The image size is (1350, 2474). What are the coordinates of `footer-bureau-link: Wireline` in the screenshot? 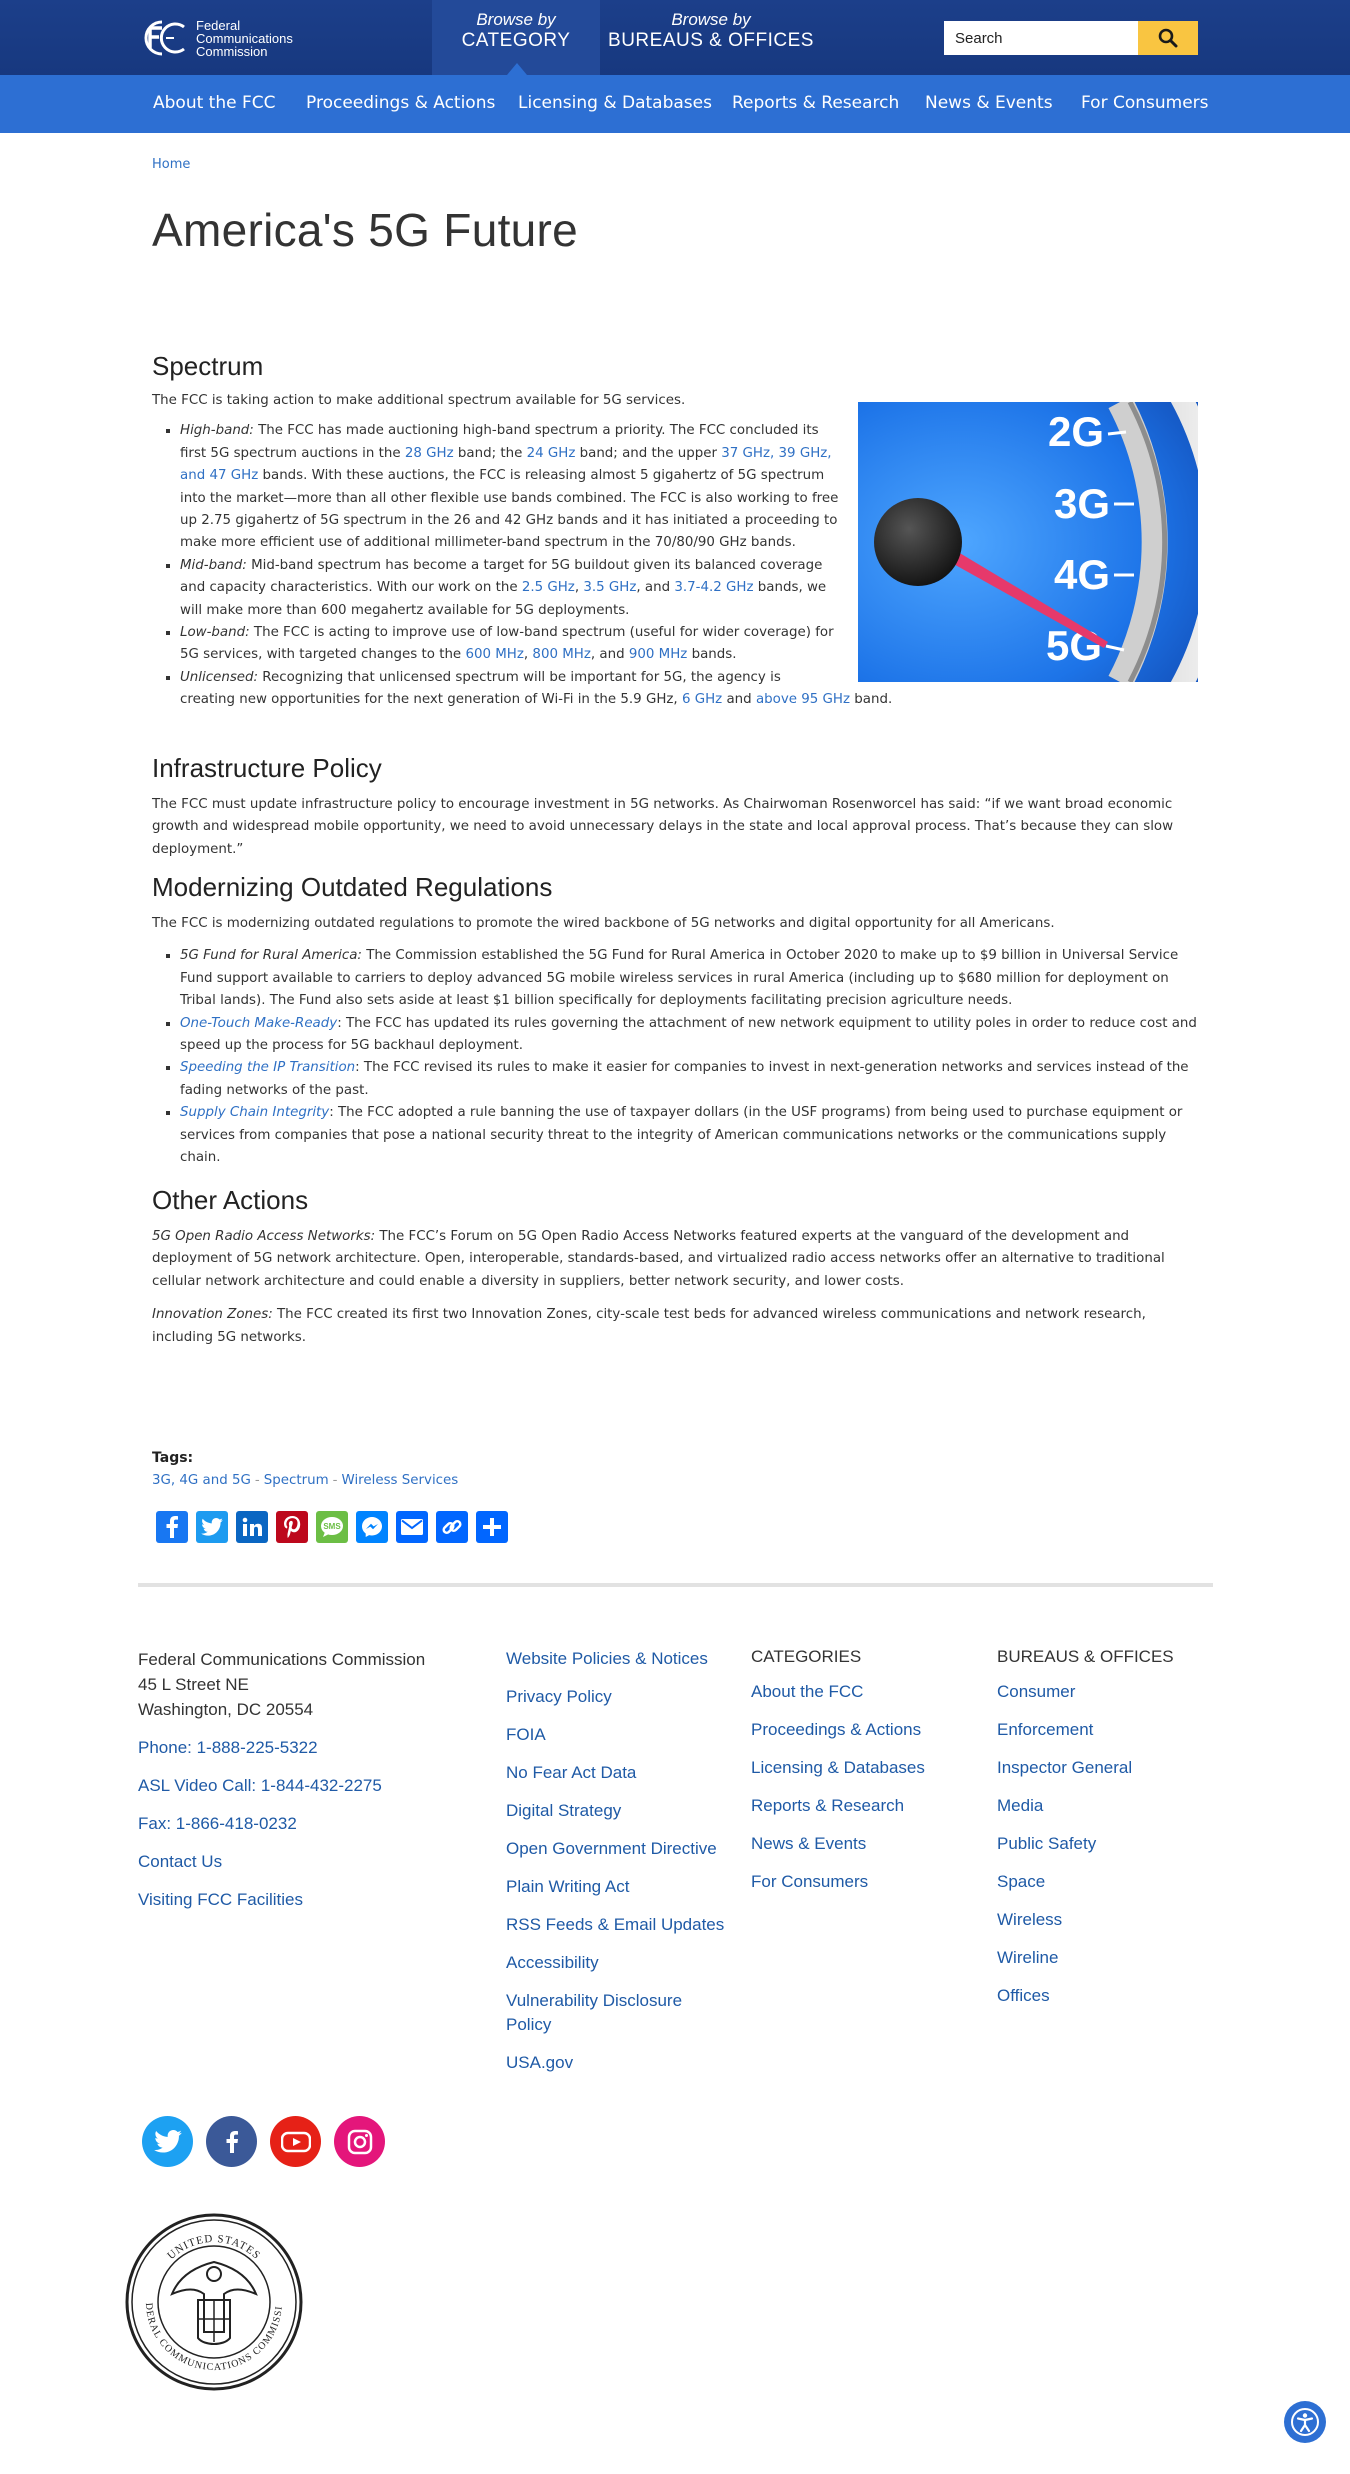 It's located at (1107, 1958).